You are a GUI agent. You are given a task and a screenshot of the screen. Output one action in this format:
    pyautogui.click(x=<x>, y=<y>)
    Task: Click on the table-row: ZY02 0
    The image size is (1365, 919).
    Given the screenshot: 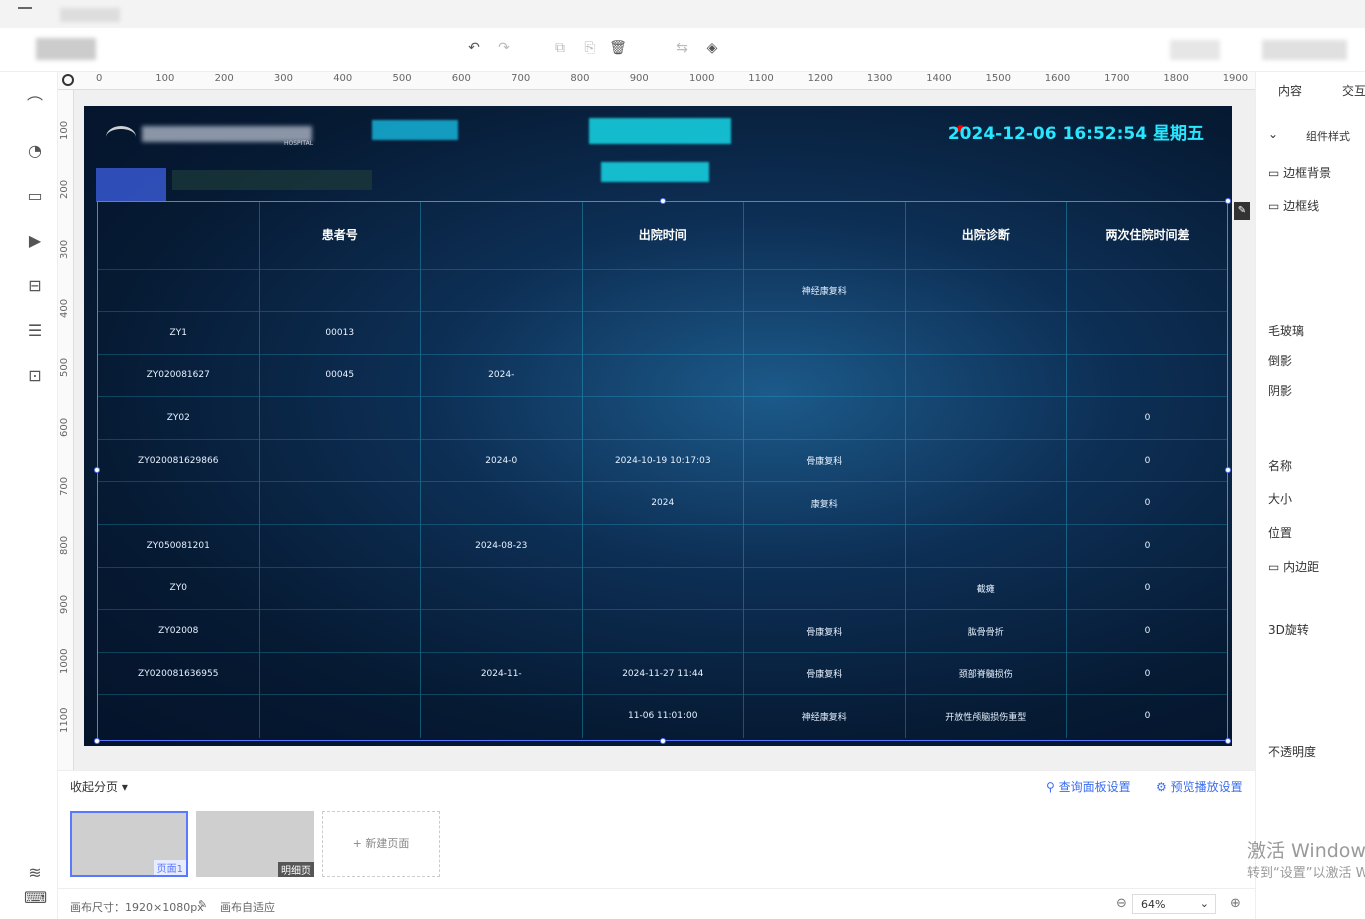 What is the action you would take?
    pyautogui.click(x=662, y=418)
    